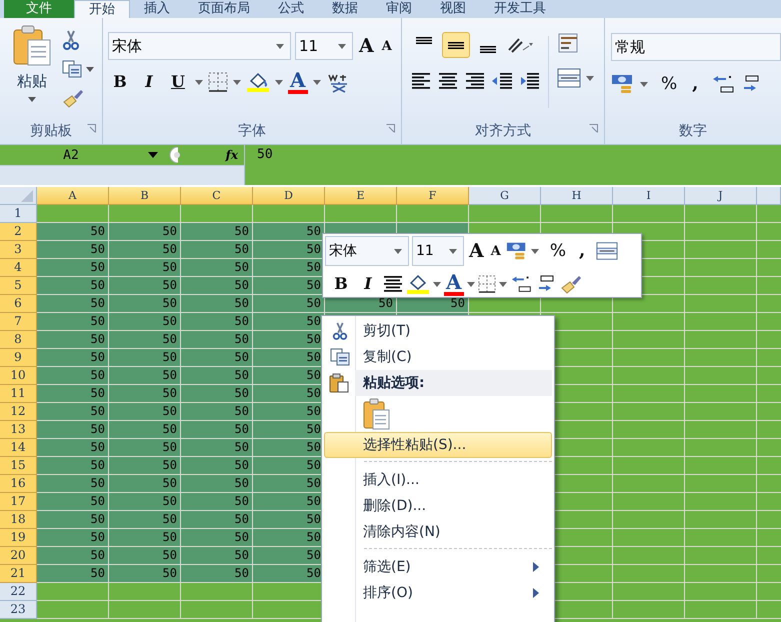 The image size is (781, 622). Describe the element at coordinates (438, 532) in the screenshot. I see `menu-item: 清除内容(N)` at that location.